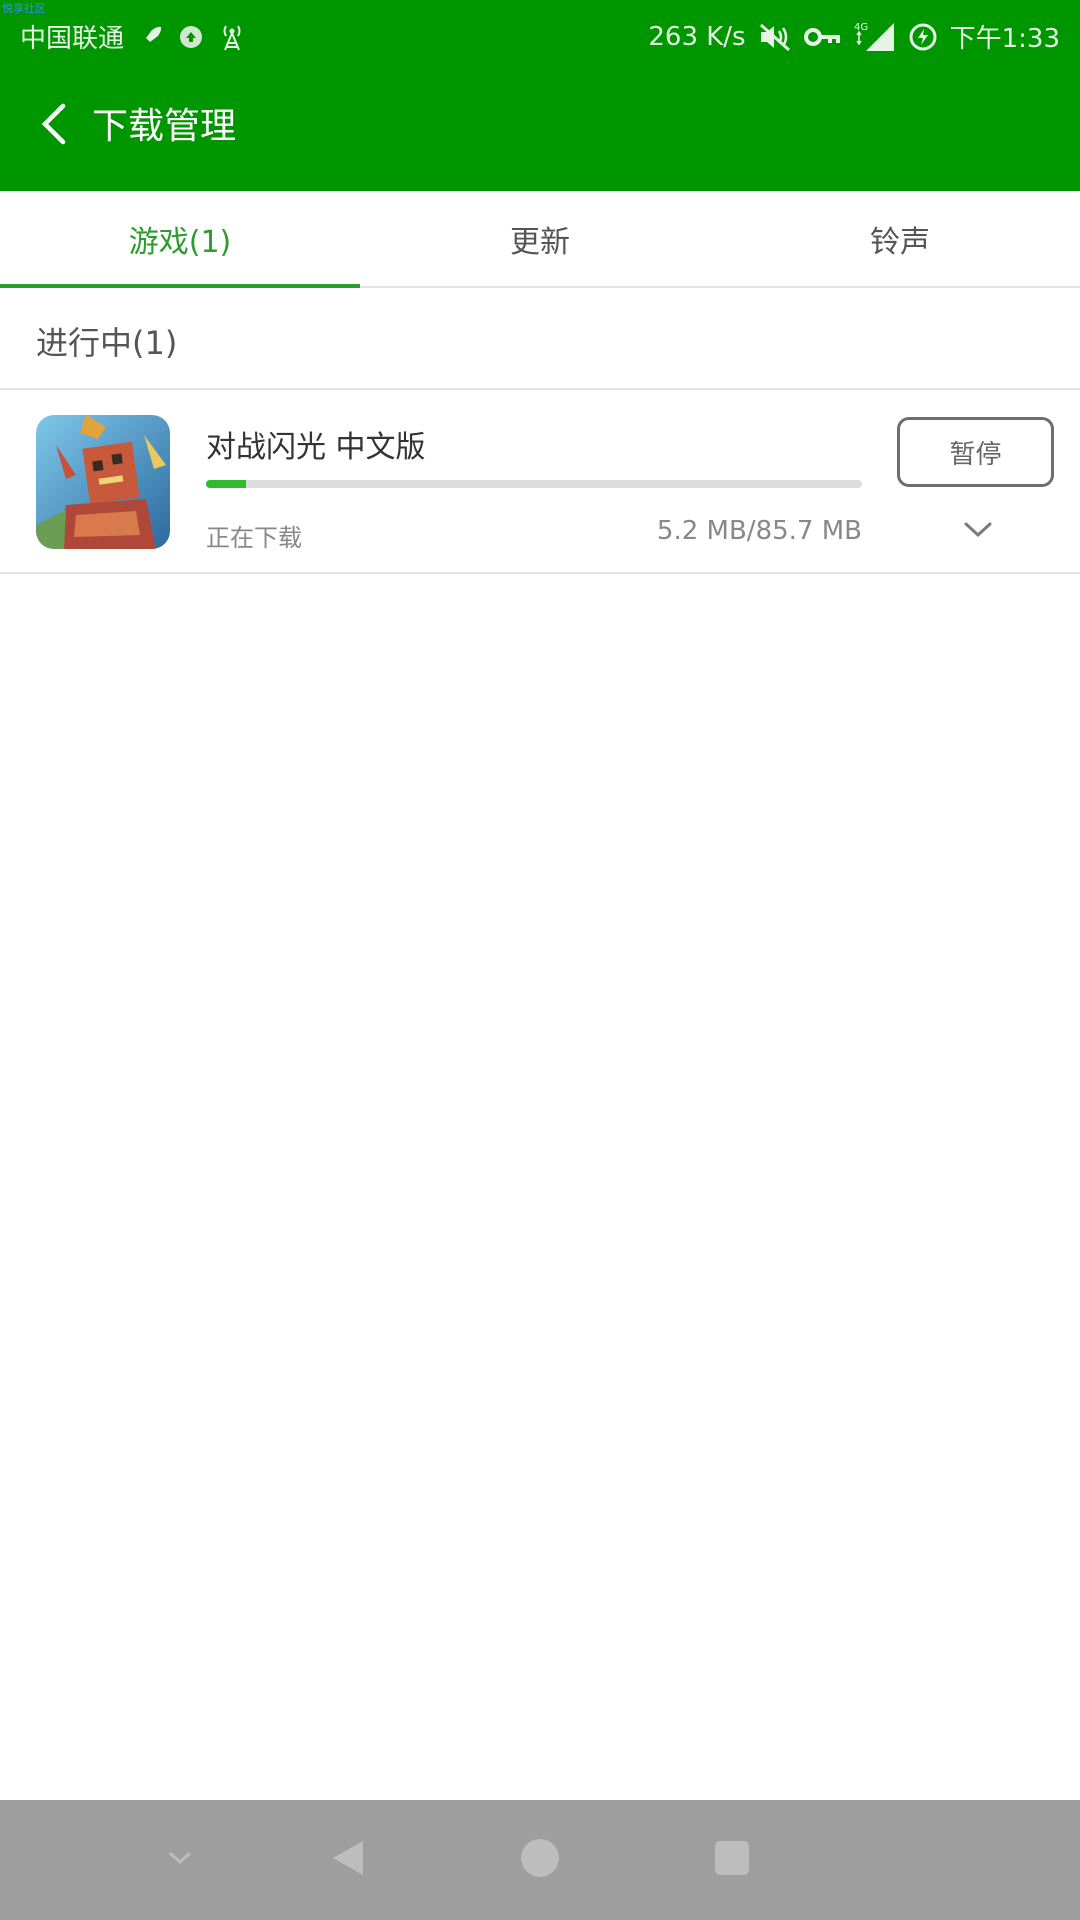 The width and height of the screenshot is (1080, 1920). Describe the element at coordinates (107, 343) in the screenshot. I see `section-title: 进行中(1)` at that location.